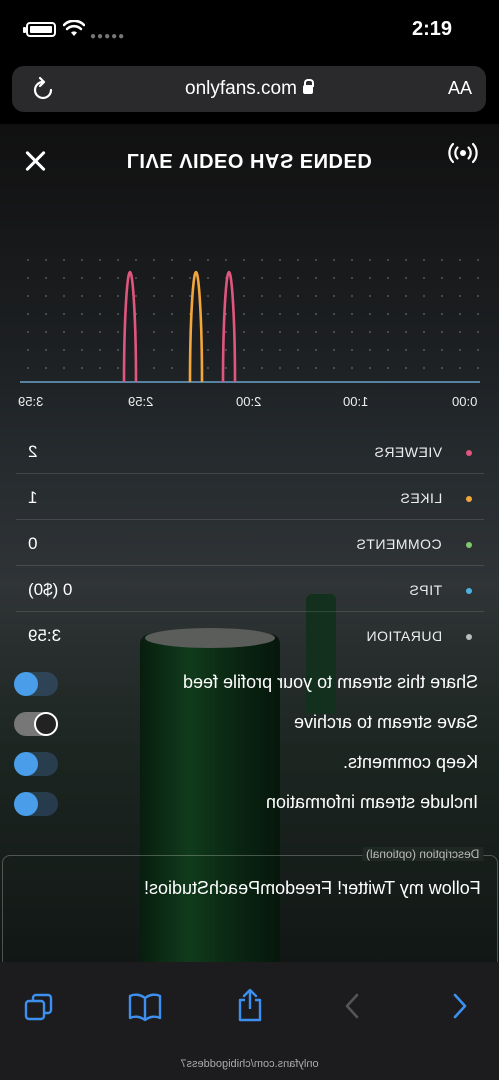 Image resolution: width=499 pixels, height=1080 pixels. Describe the element at coordinates (249, 1064) in the screenshot. I see `footer-url: onlyfans.com/chibigoddess7` at that location.